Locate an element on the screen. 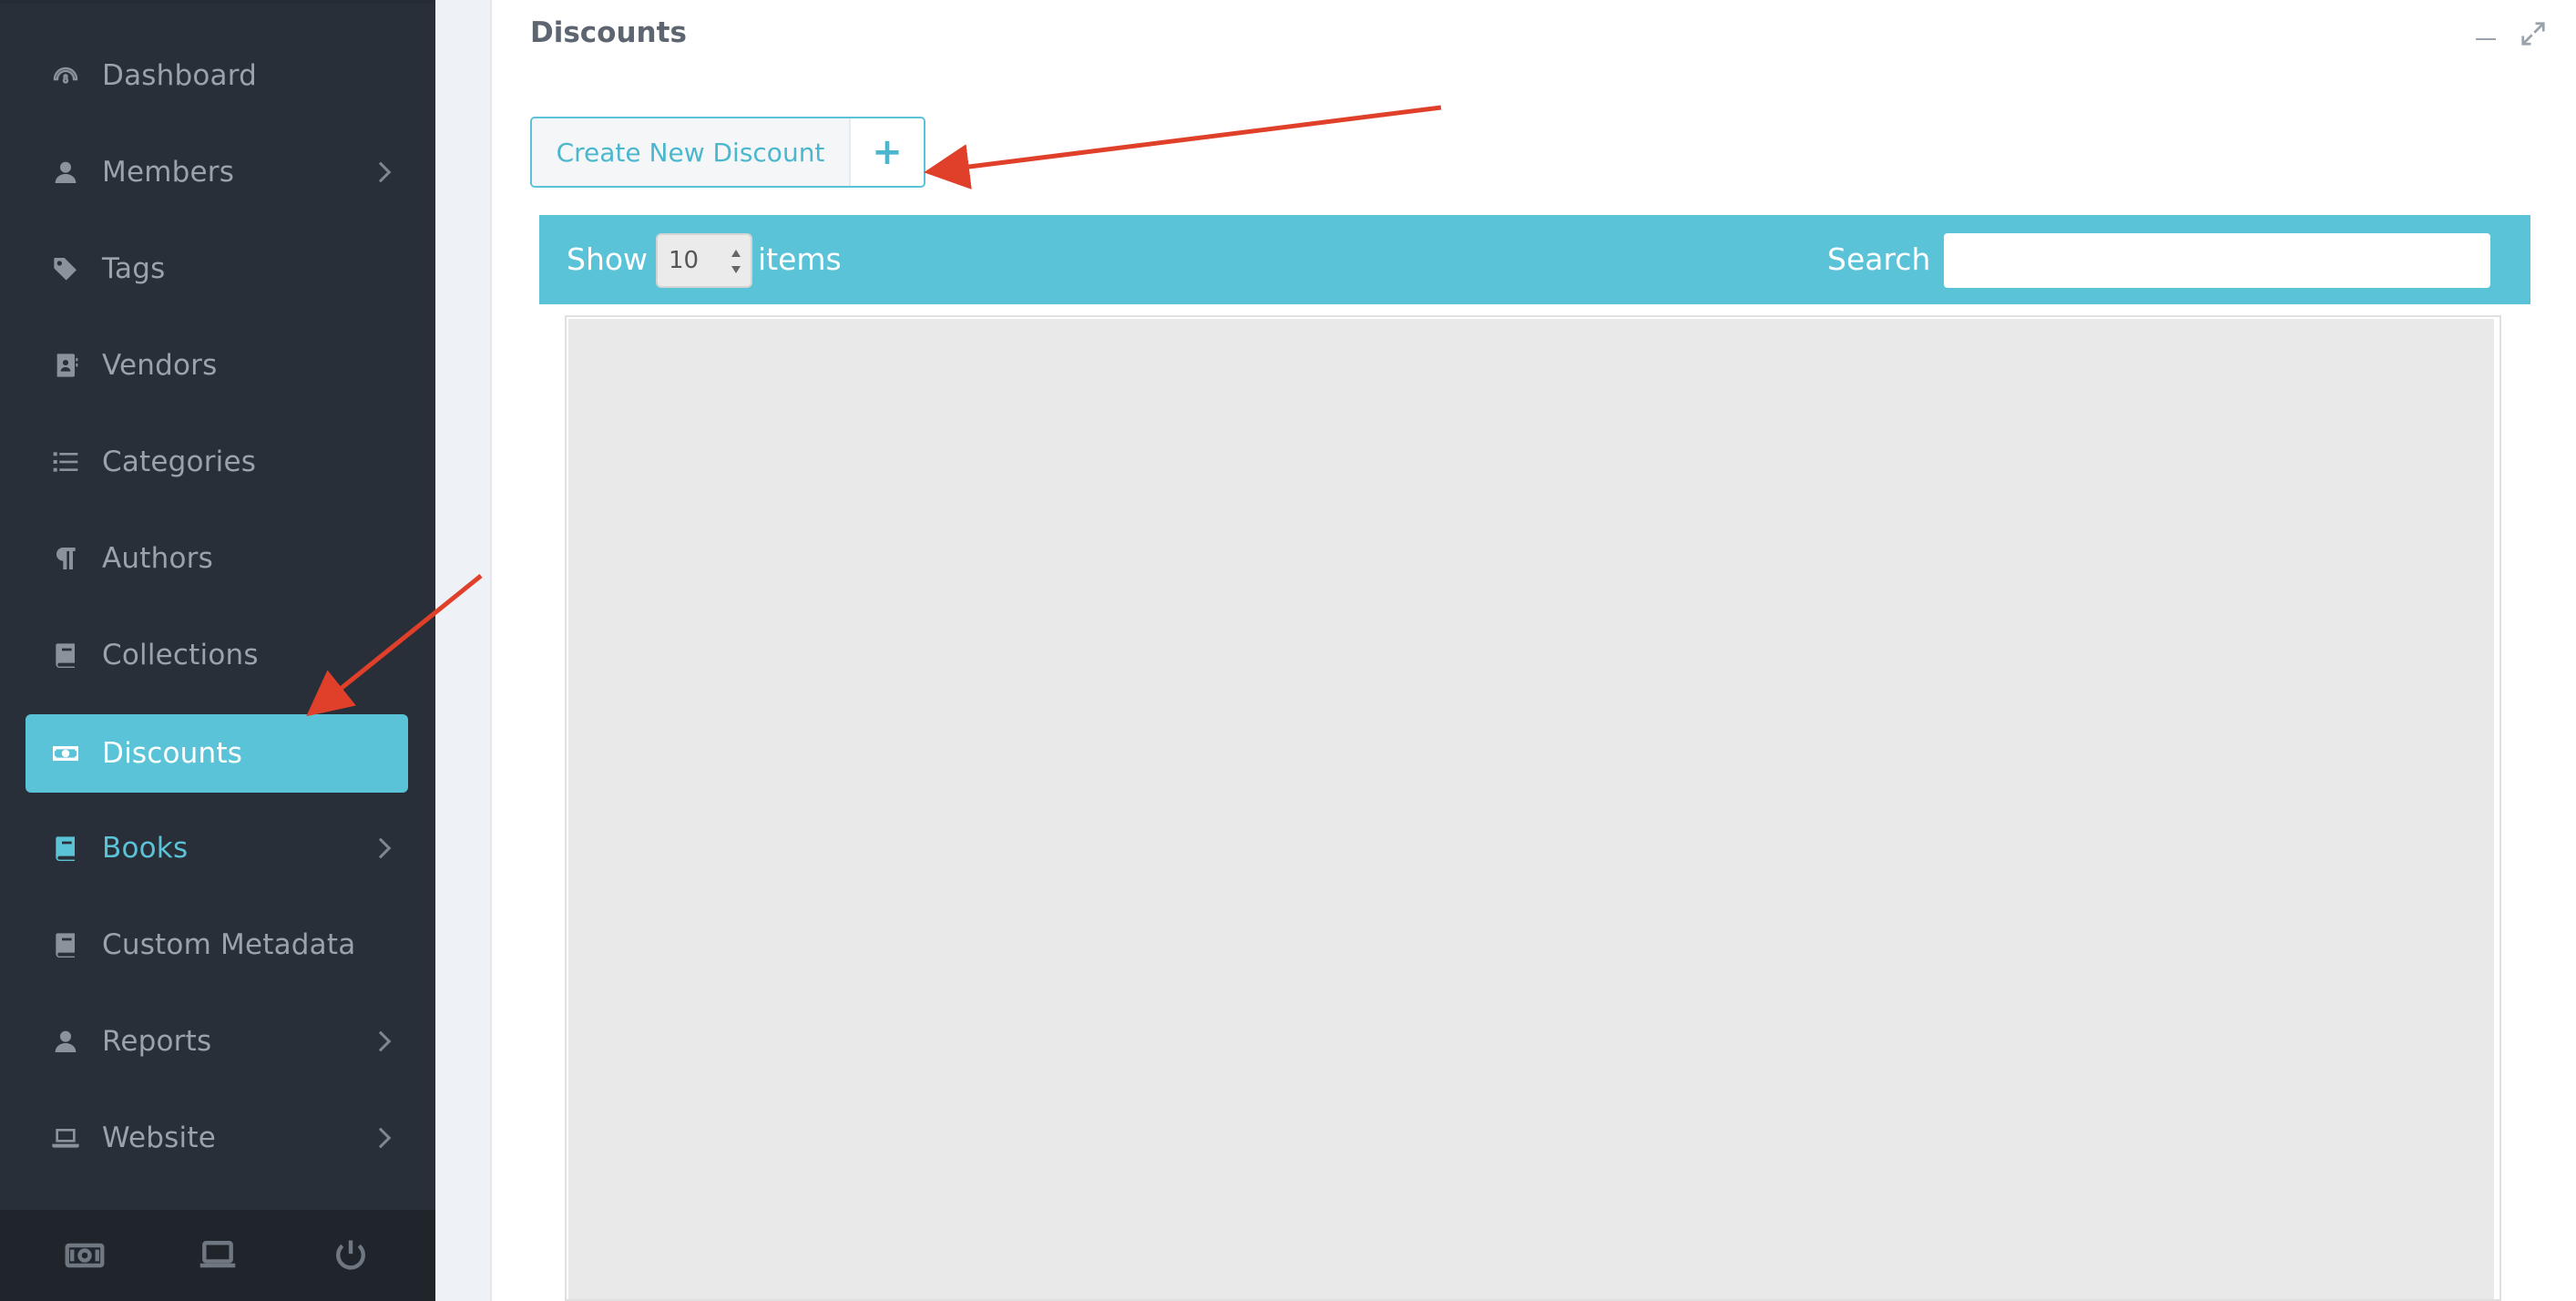 Image resolution: width=2576 pixels, height=1301 pixels. dashboard-gauge-icon is located at coordinates (65, 75).